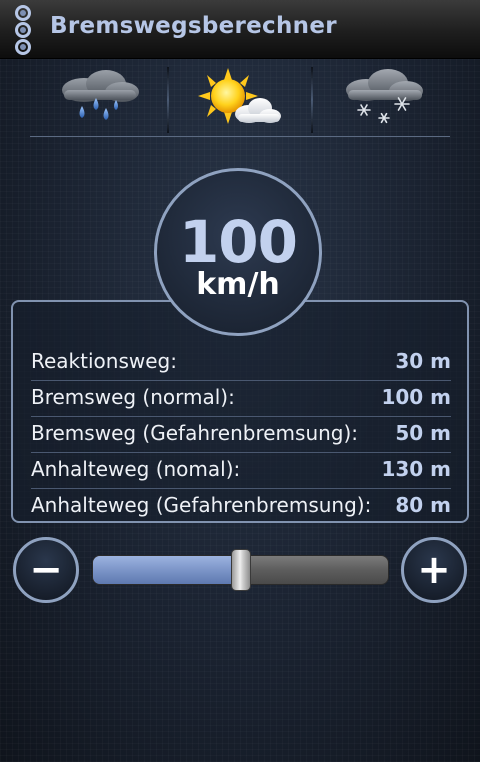 The image size is (480, 762). I want to click on speed-value: 100, so click(238, 242).